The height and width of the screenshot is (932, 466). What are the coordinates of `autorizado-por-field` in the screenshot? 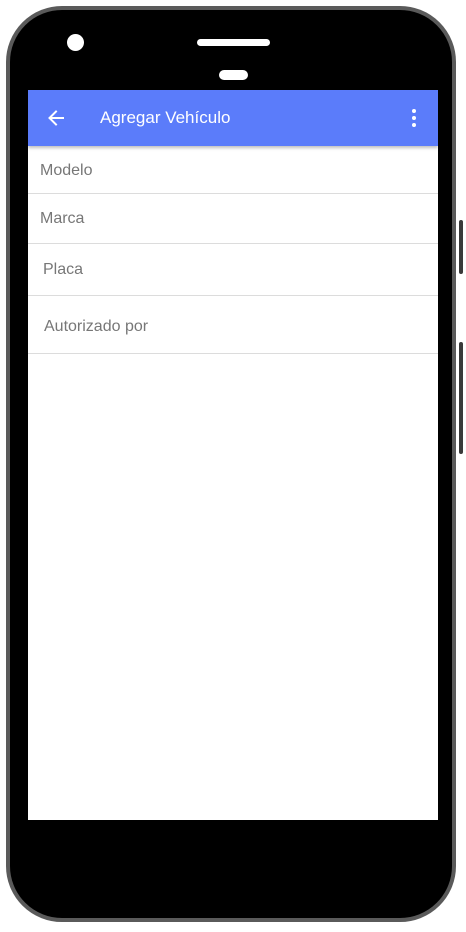 It's located at (233, 325).